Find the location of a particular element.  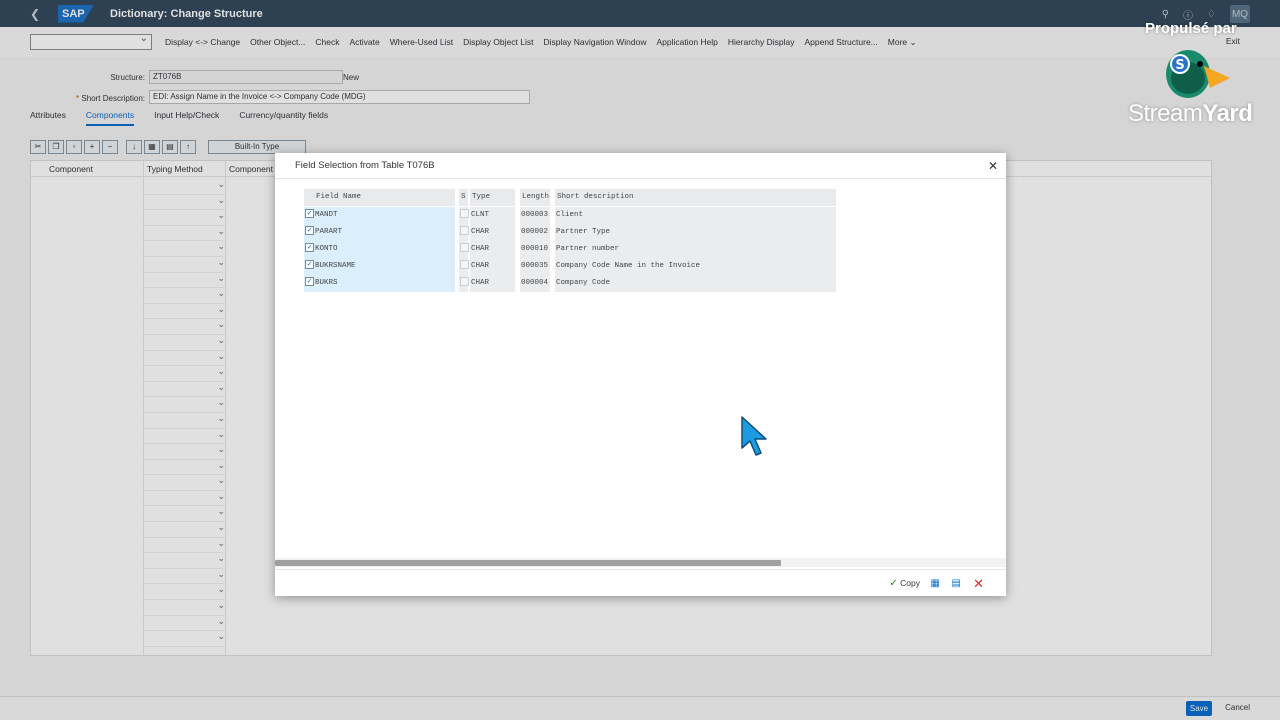

streamyard-label: Propulsé par is located at coordinates (1191, 28).